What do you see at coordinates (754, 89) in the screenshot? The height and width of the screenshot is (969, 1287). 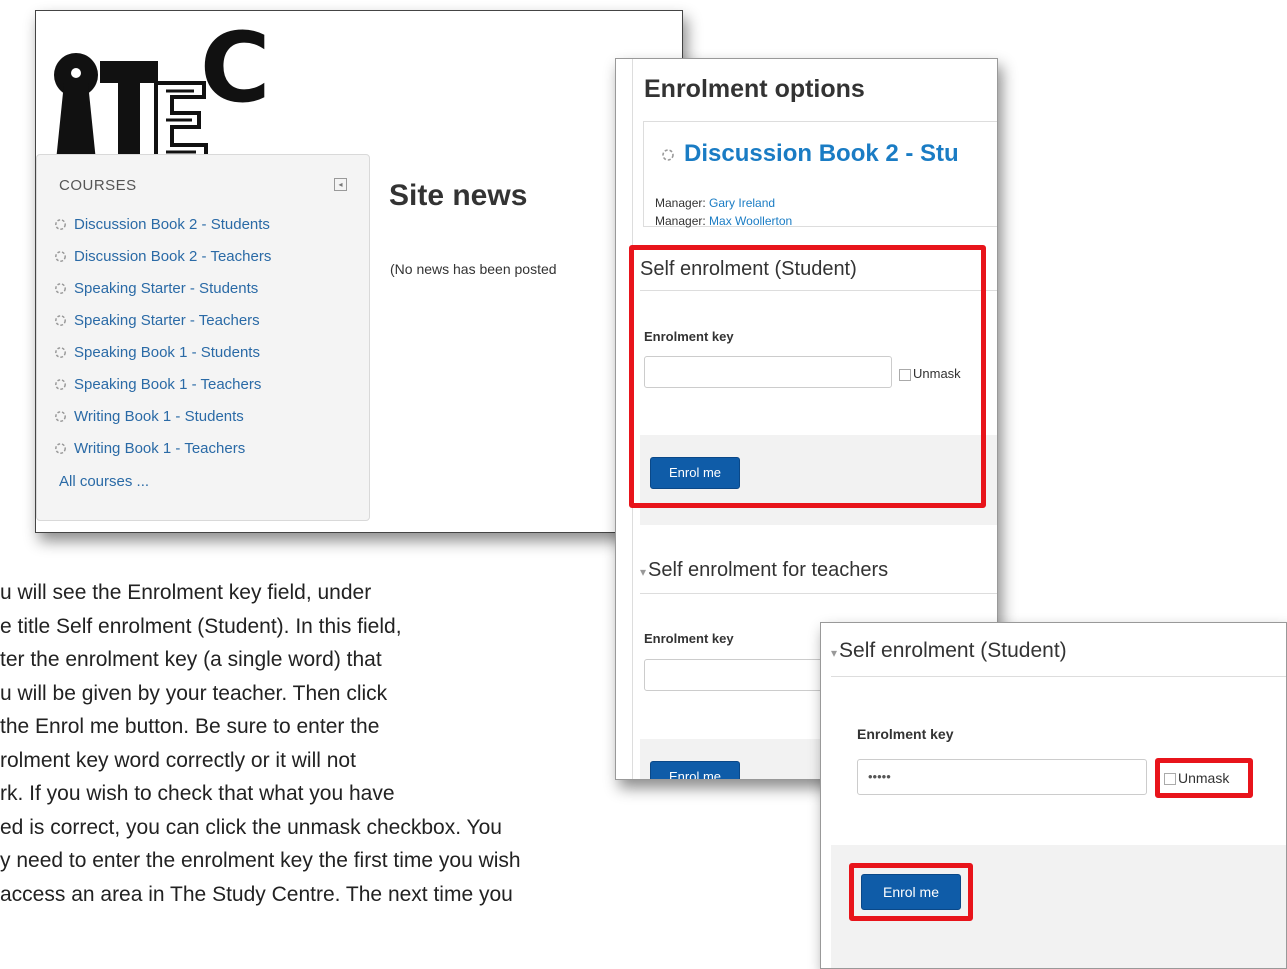 I see `enrolment-options-heading: Enrolment options` at bounding box center [754, 89].